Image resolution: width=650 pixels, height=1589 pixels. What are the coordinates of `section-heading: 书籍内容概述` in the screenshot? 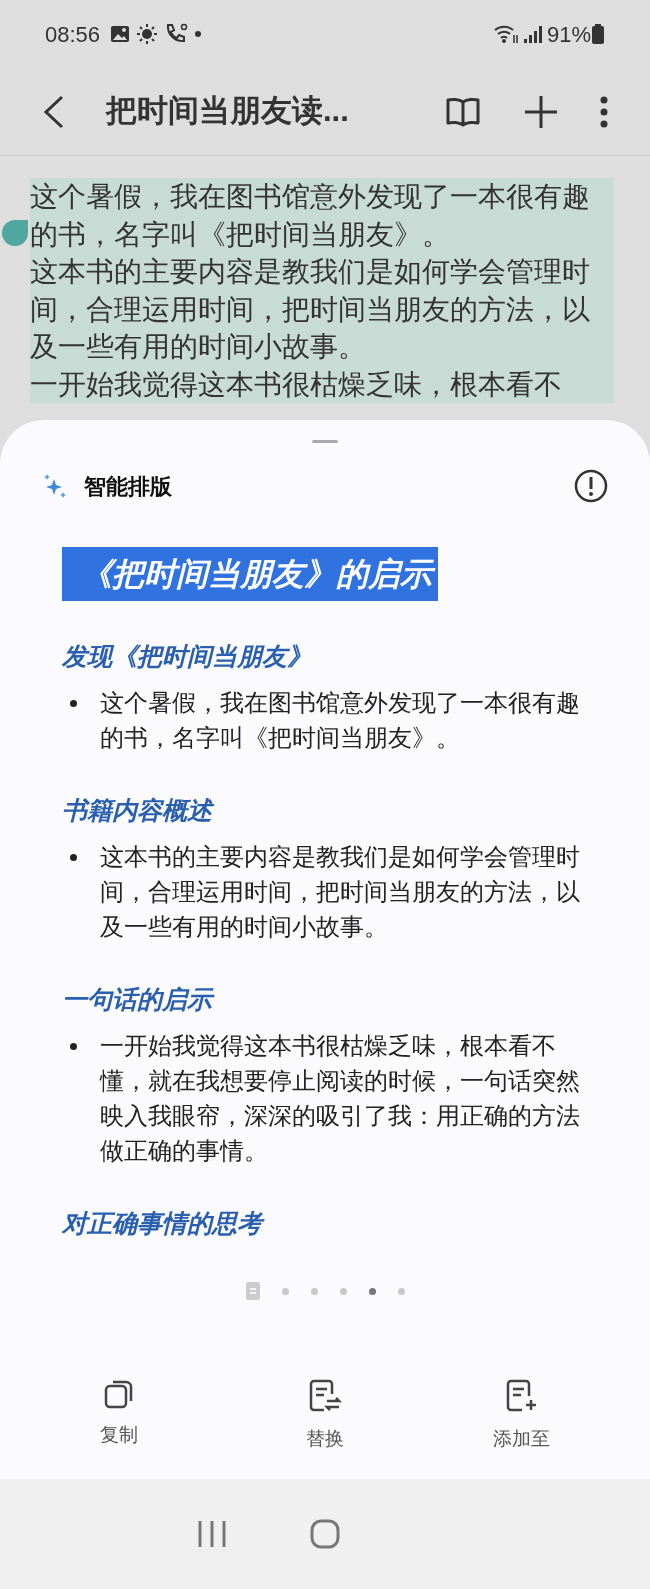 It's located at (325, 810).